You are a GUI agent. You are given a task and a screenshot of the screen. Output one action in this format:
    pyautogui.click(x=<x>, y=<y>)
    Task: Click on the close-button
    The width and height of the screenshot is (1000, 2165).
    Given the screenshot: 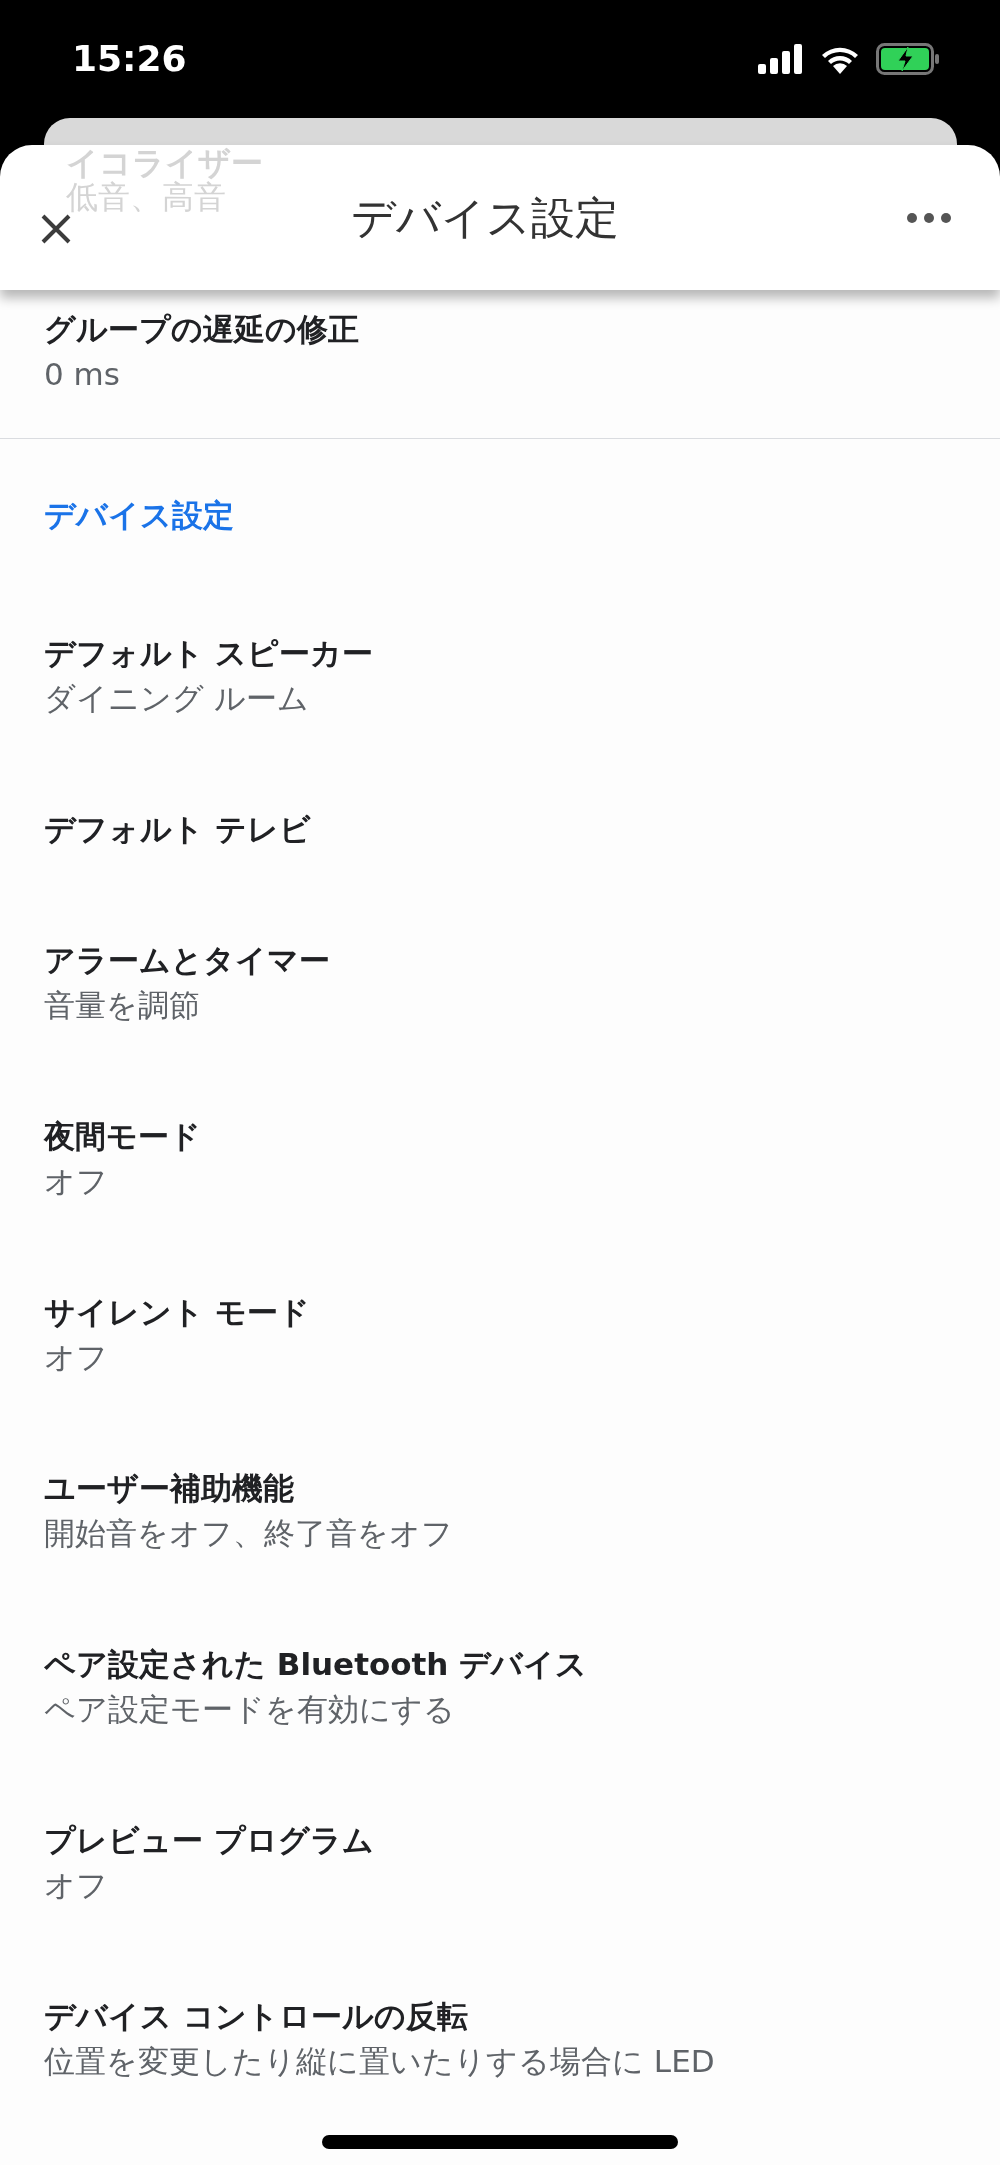 What is the action you would take?
    pyautogui.click(x=56, y=228)
    